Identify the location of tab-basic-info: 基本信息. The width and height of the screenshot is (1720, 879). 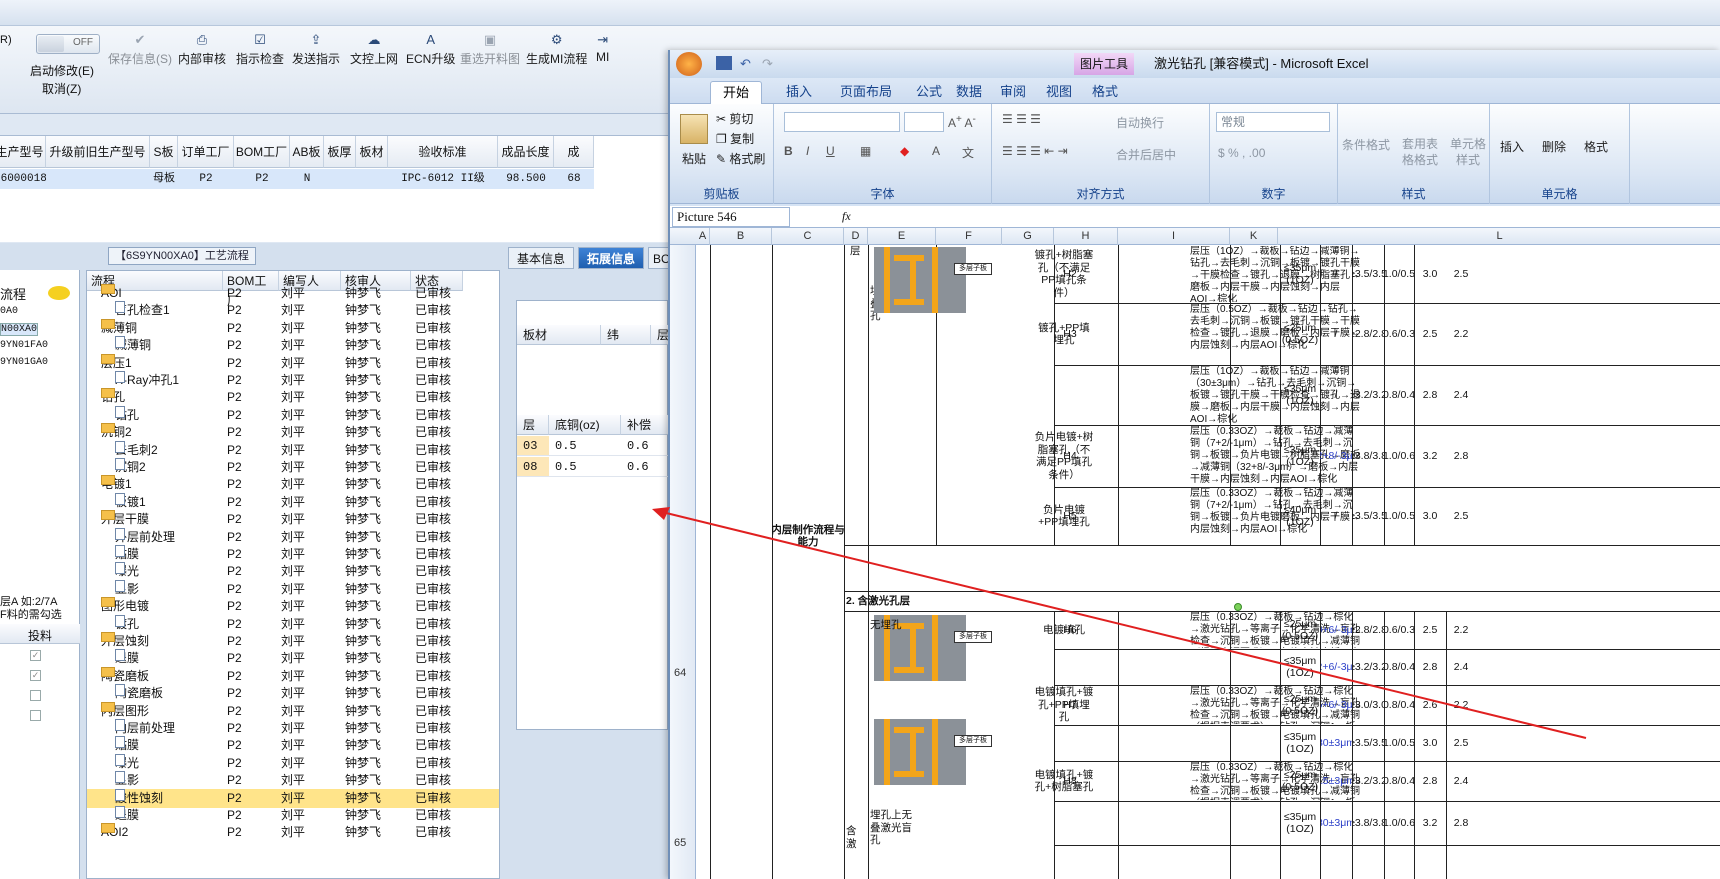
(541, 258).